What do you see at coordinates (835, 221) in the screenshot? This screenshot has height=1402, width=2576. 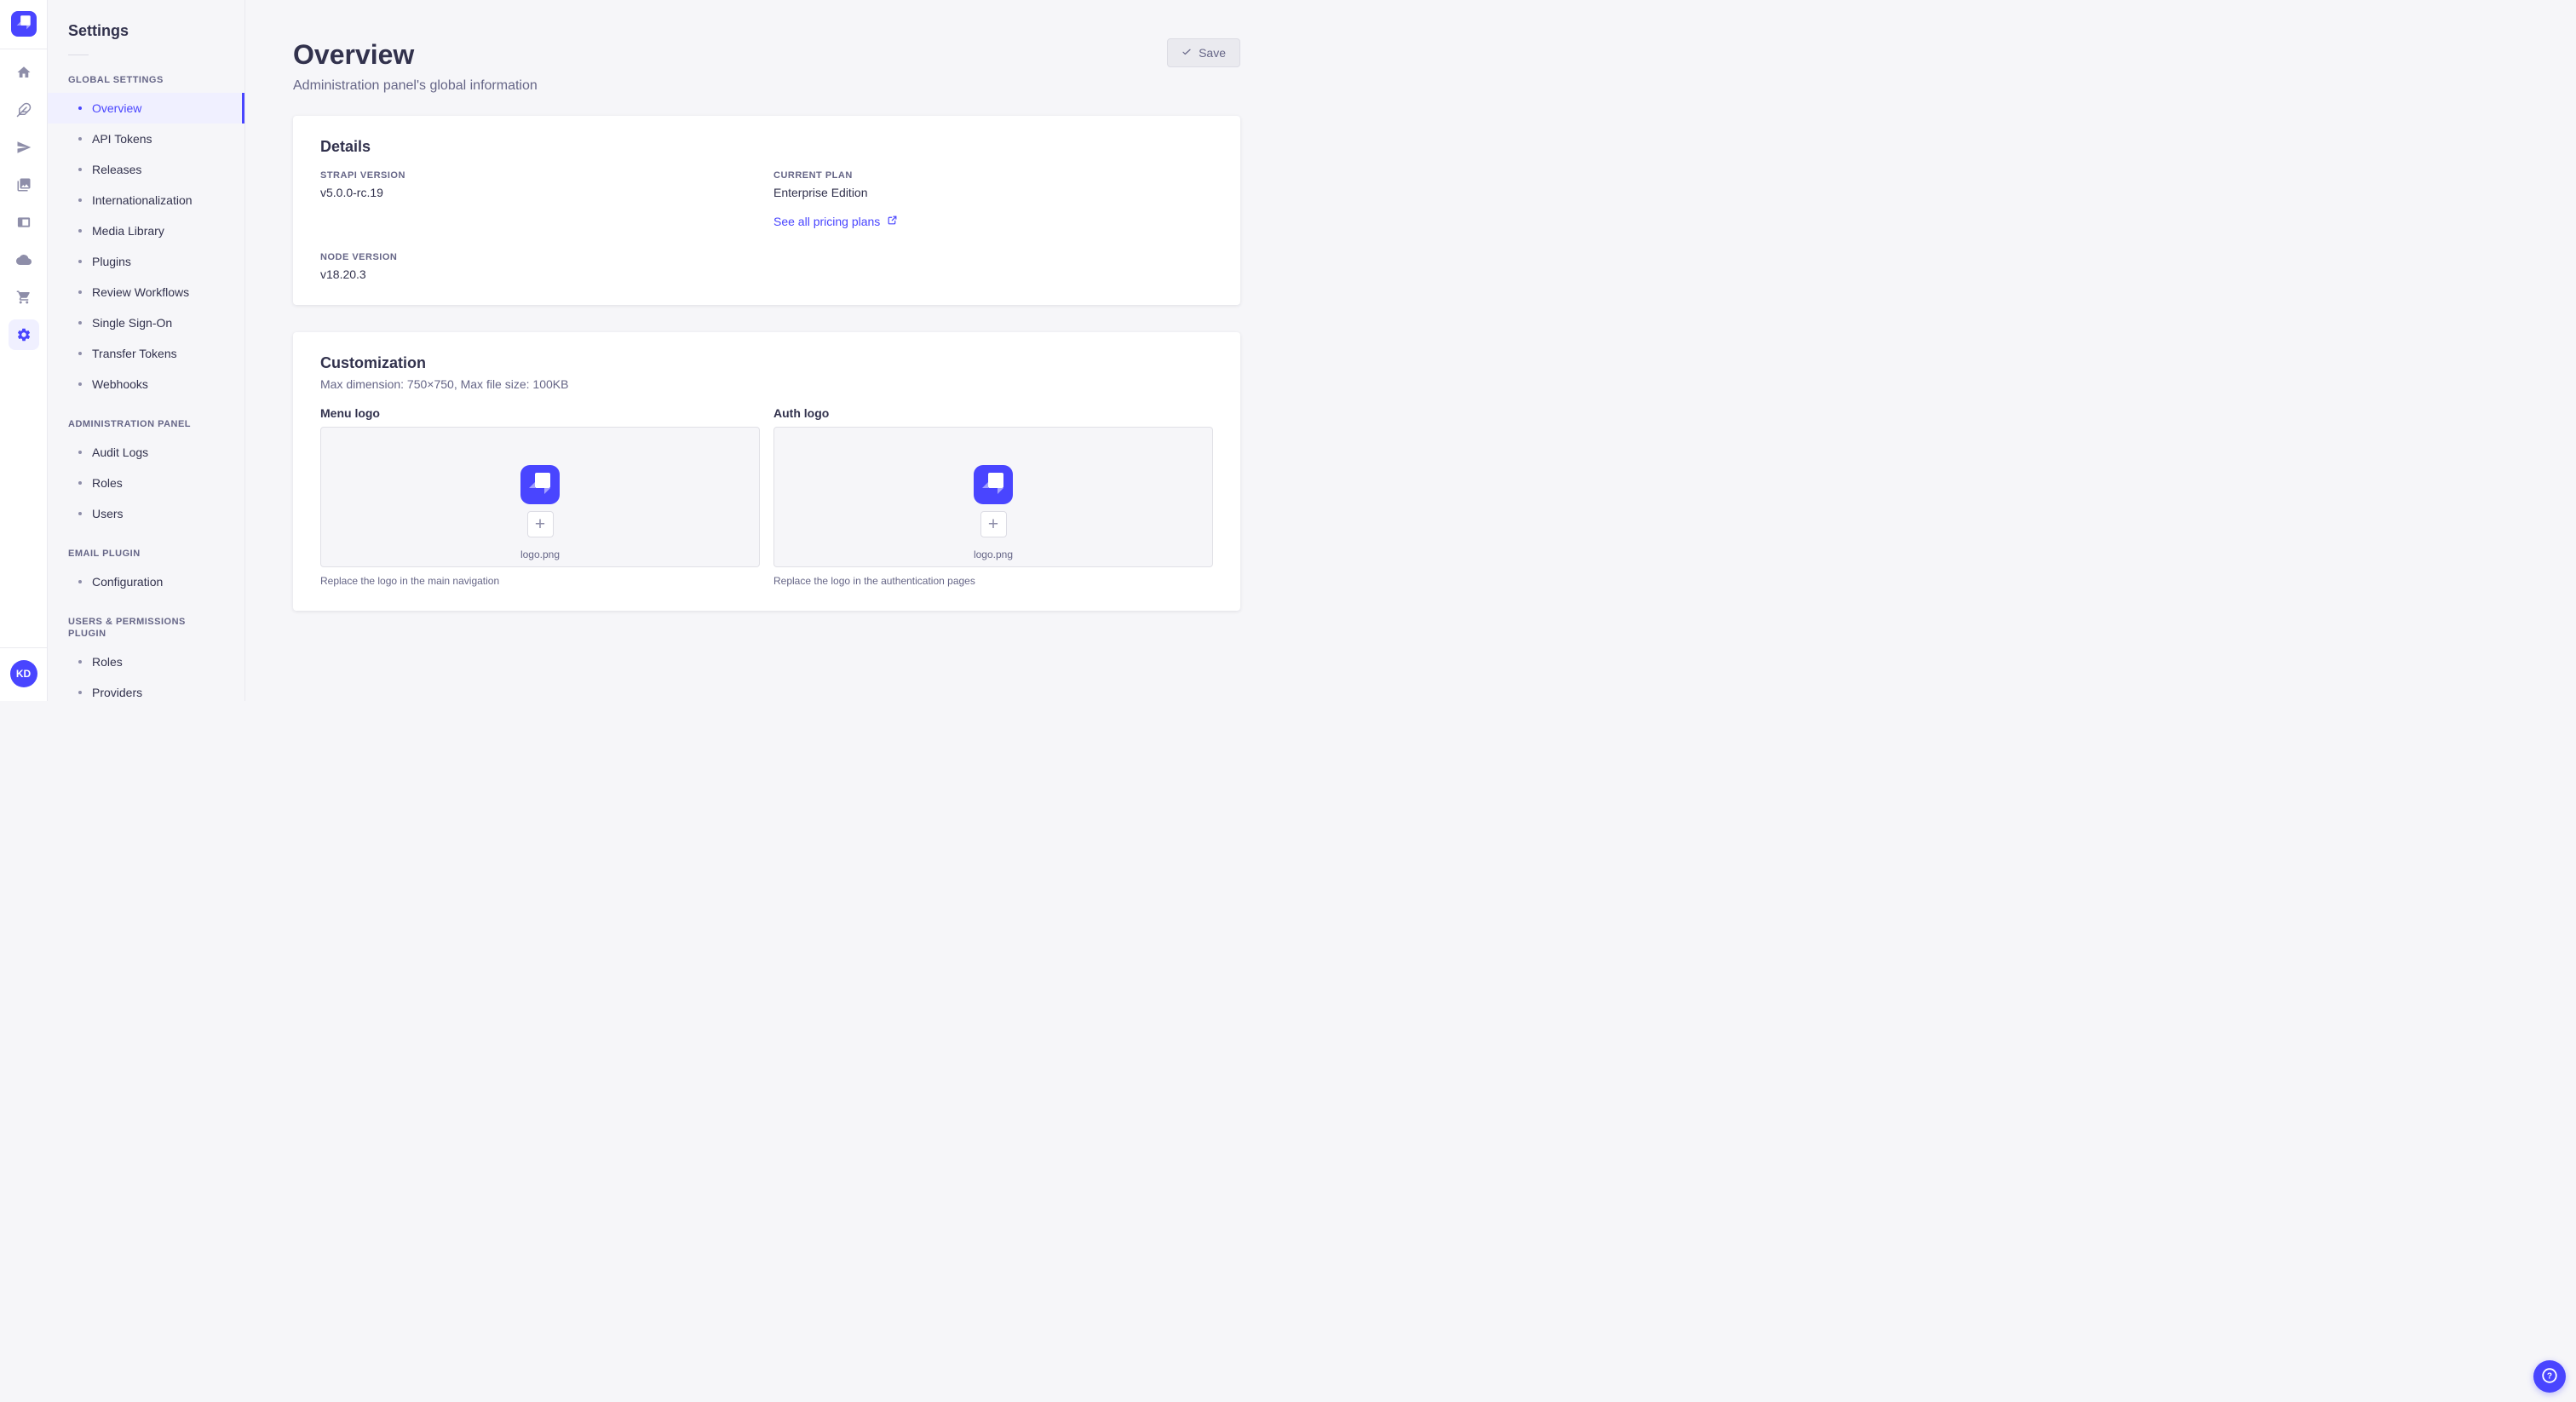 I see `pricing-plans-link: See all pricing plans` at bounding box center [835, 221].